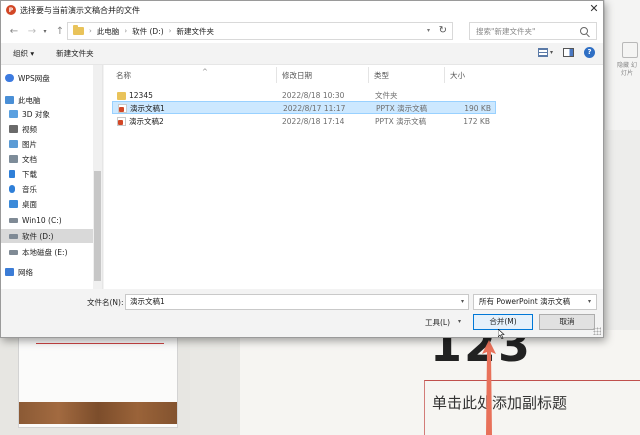 Image resolution: width=640 pixels, height=435 pixels. Describe the element at coordinates (597, 331) in the screenshot. I see `resize-grip-icon` at that location.